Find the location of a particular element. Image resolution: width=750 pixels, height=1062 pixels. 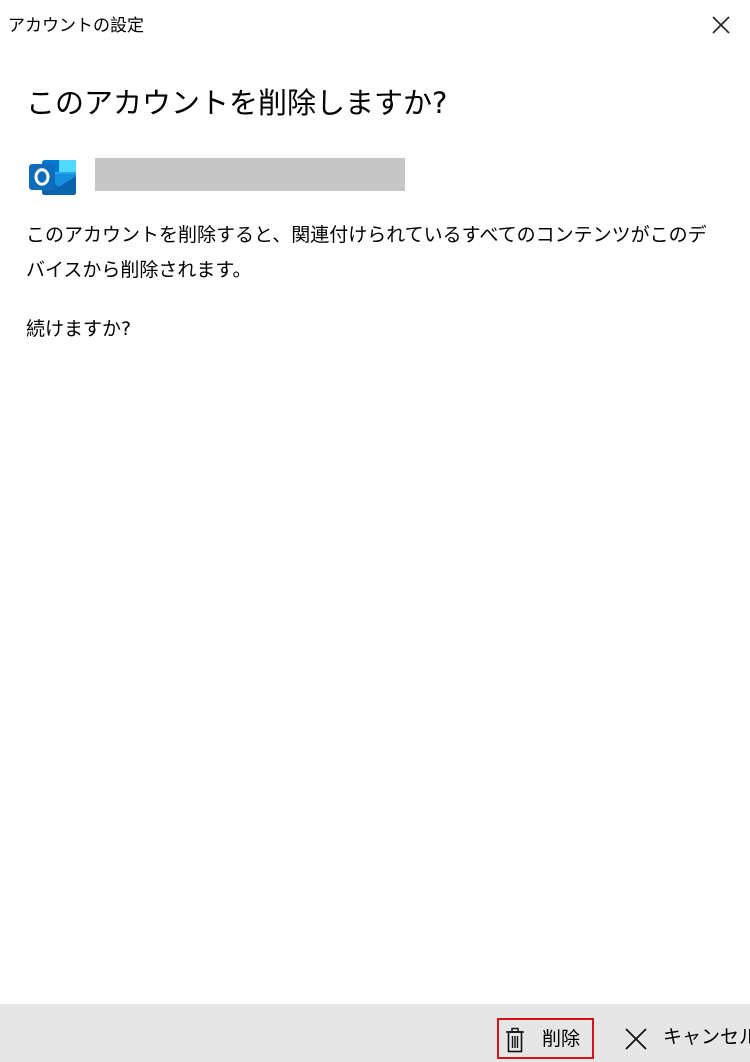

delete-button: 削除 is located at coordinates (545, 1038).